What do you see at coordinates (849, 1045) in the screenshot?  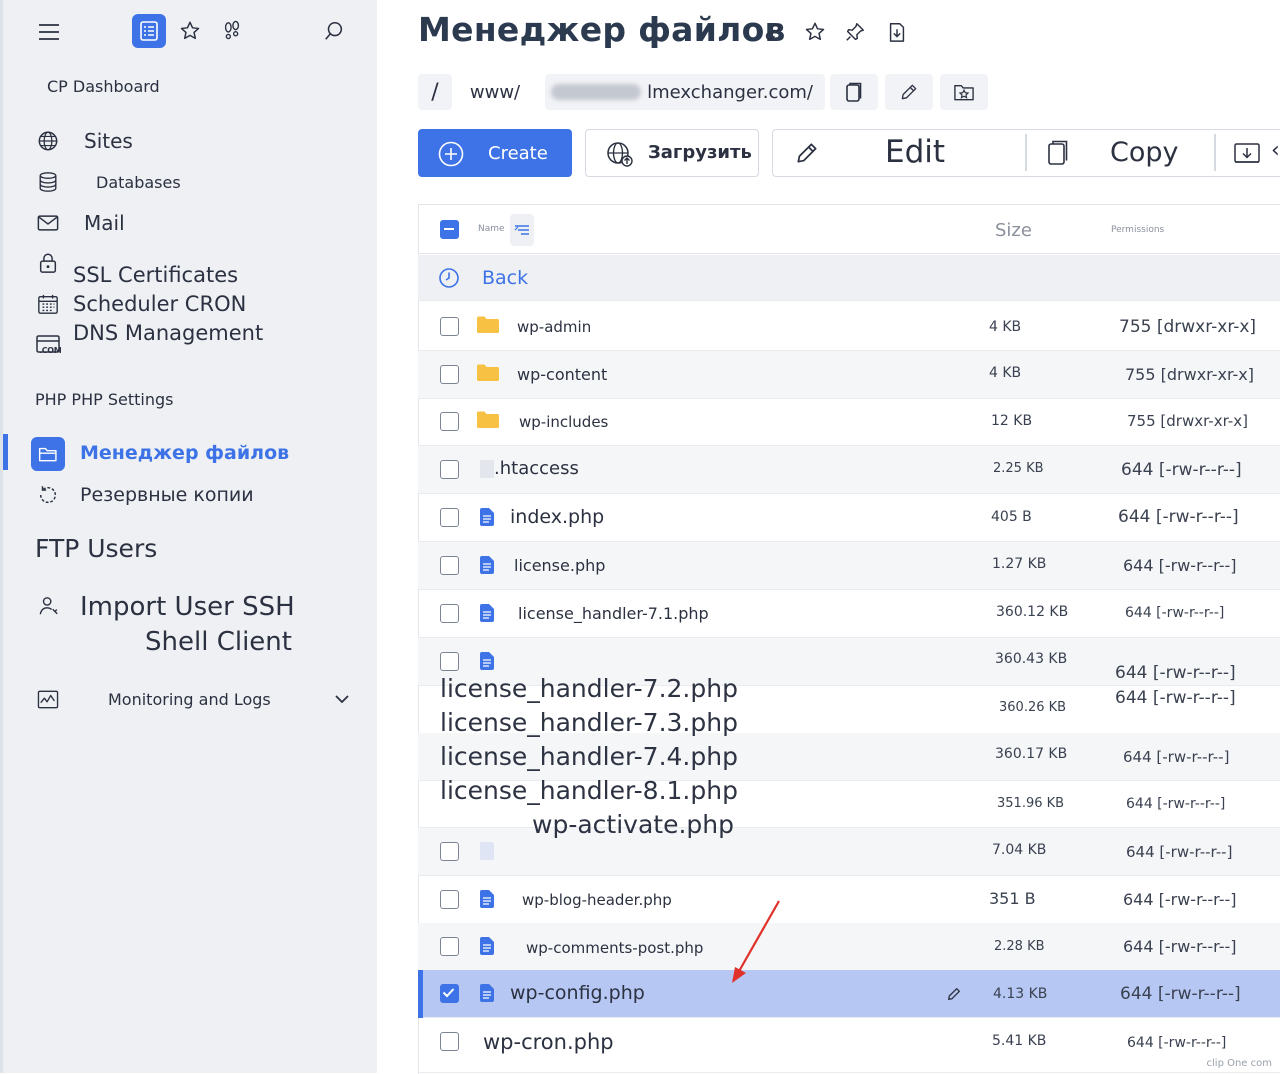 I see `table-row: wp-cron.php 5.41 KB 644 [-rw-r--r--]` at bounding box center [849, 1045].